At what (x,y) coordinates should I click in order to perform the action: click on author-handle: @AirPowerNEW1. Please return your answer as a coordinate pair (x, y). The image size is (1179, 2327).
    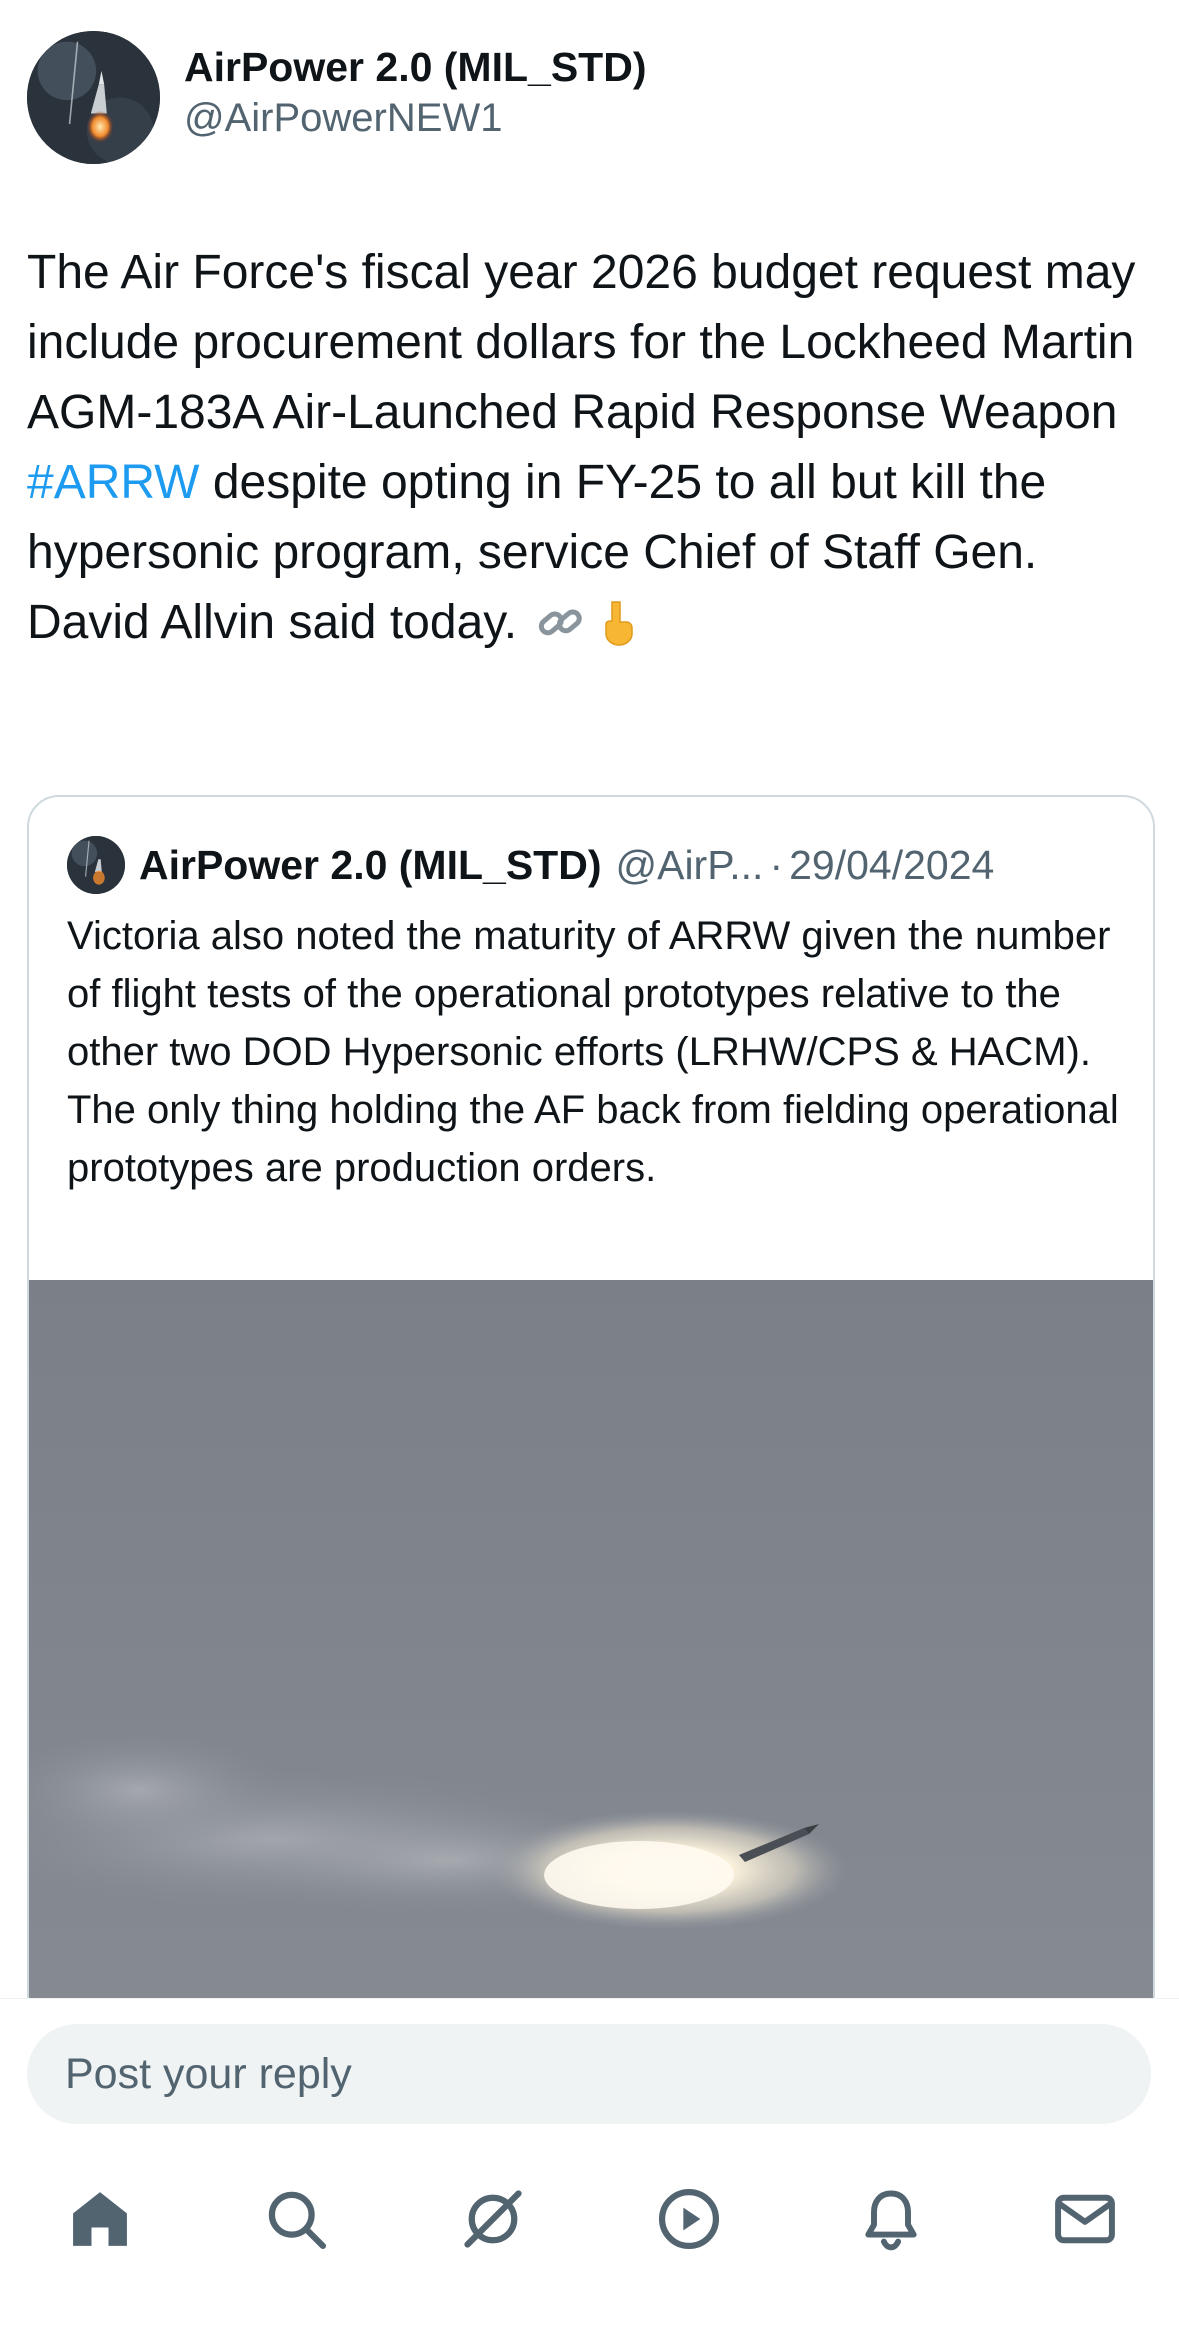
    Looking at the image, I should click on (415, 118).